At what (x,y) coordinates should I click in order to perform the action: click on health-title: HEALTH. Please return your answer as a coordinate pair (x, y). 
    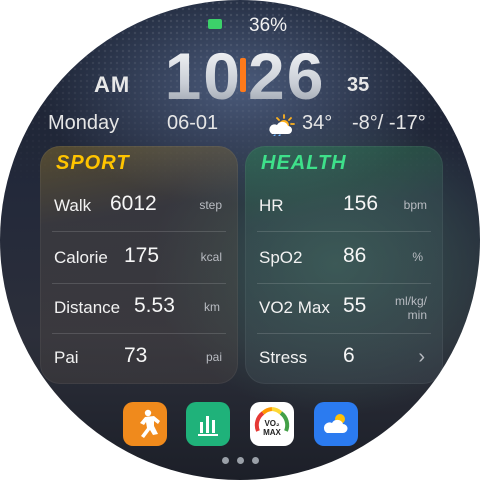
    Looking at the image, I should click on (304, 163).